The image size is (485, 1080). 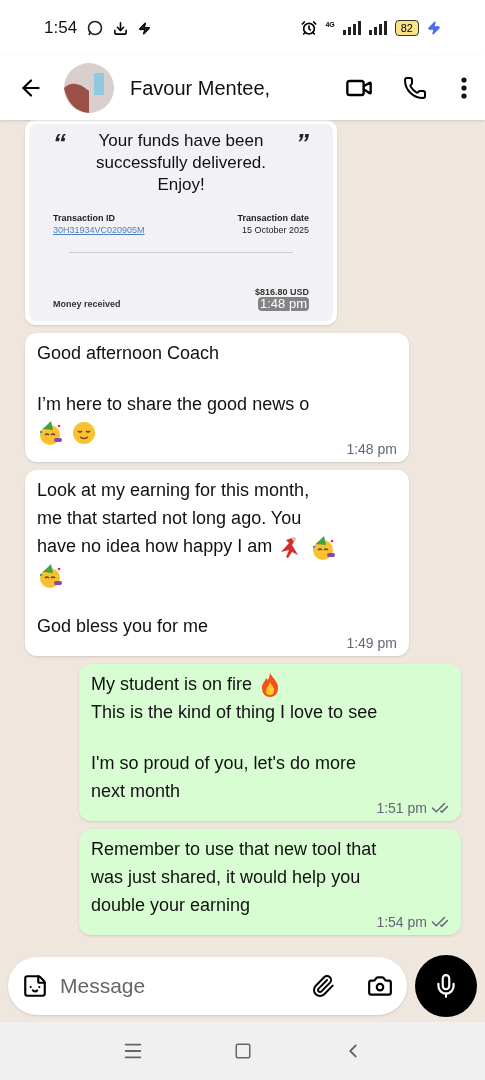 I want to click on message-input: Message, so click(x=179, y=986).